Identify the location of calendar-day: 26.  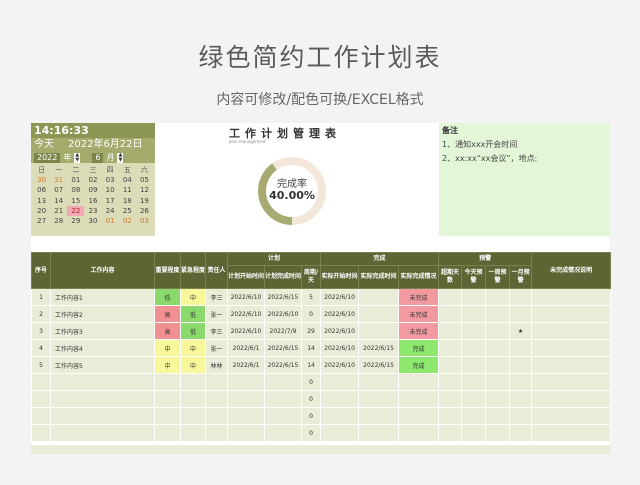
(144, 211).